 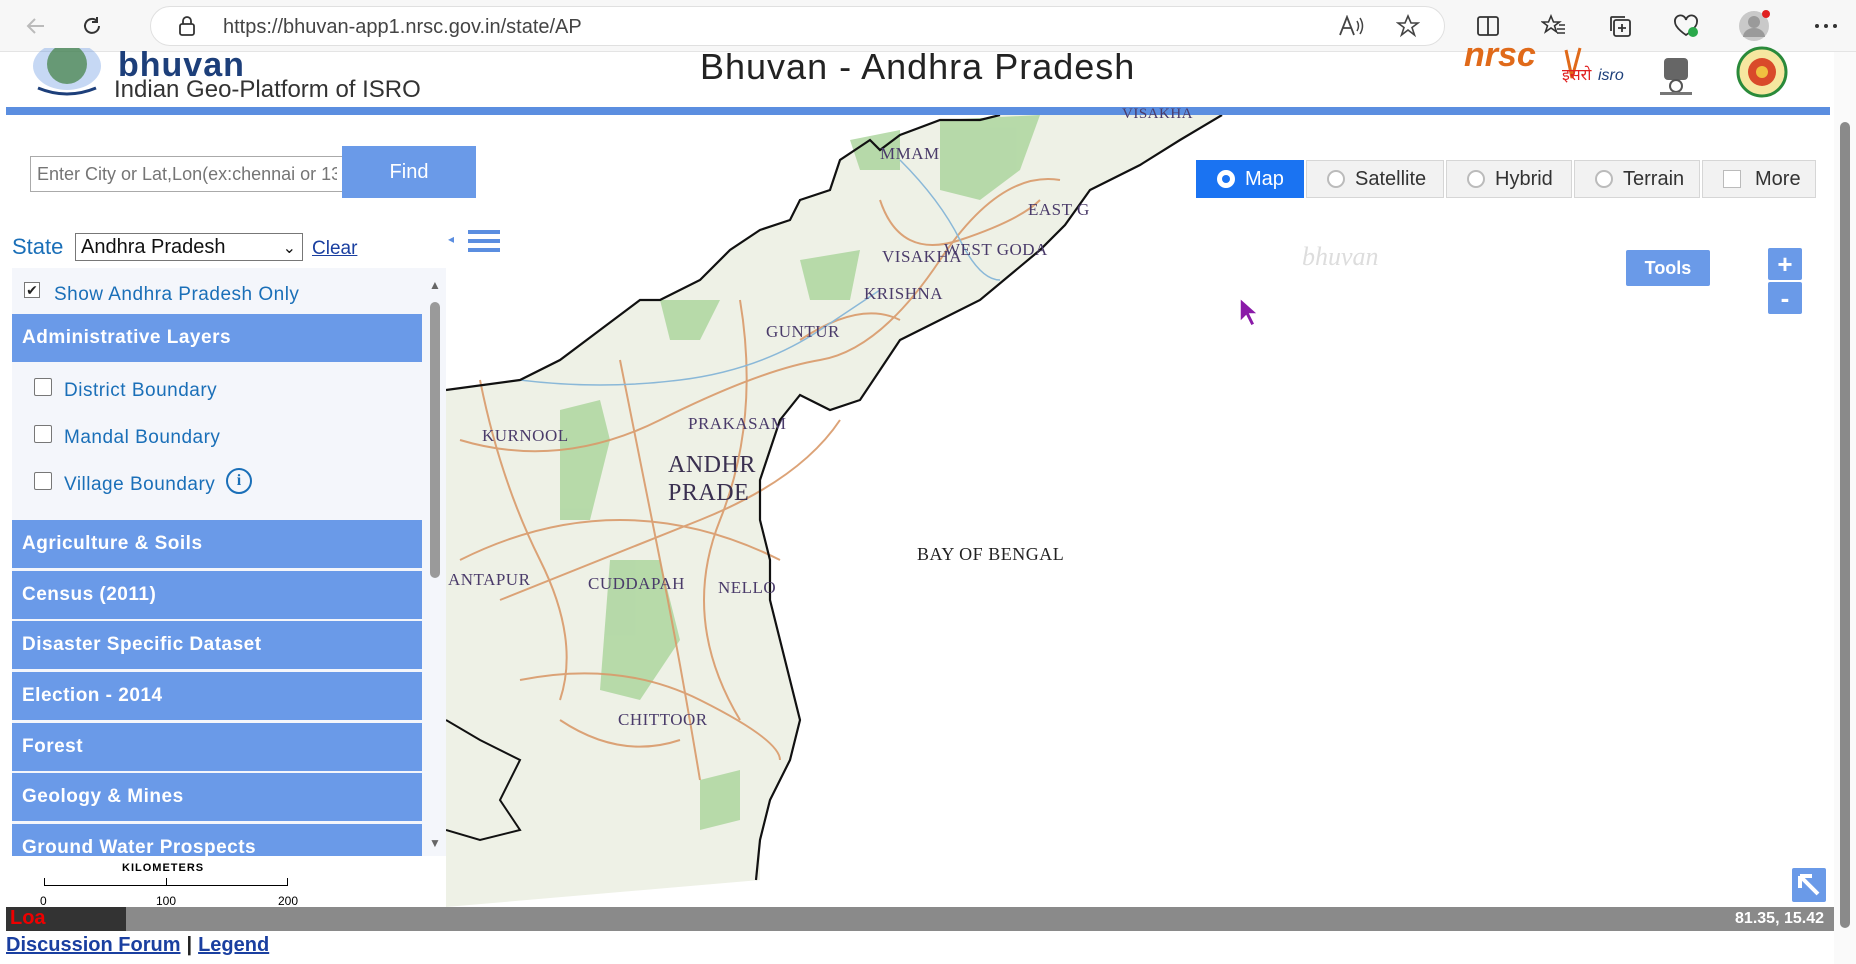 I want to click on state-label: State, so click(x=38, y=246).